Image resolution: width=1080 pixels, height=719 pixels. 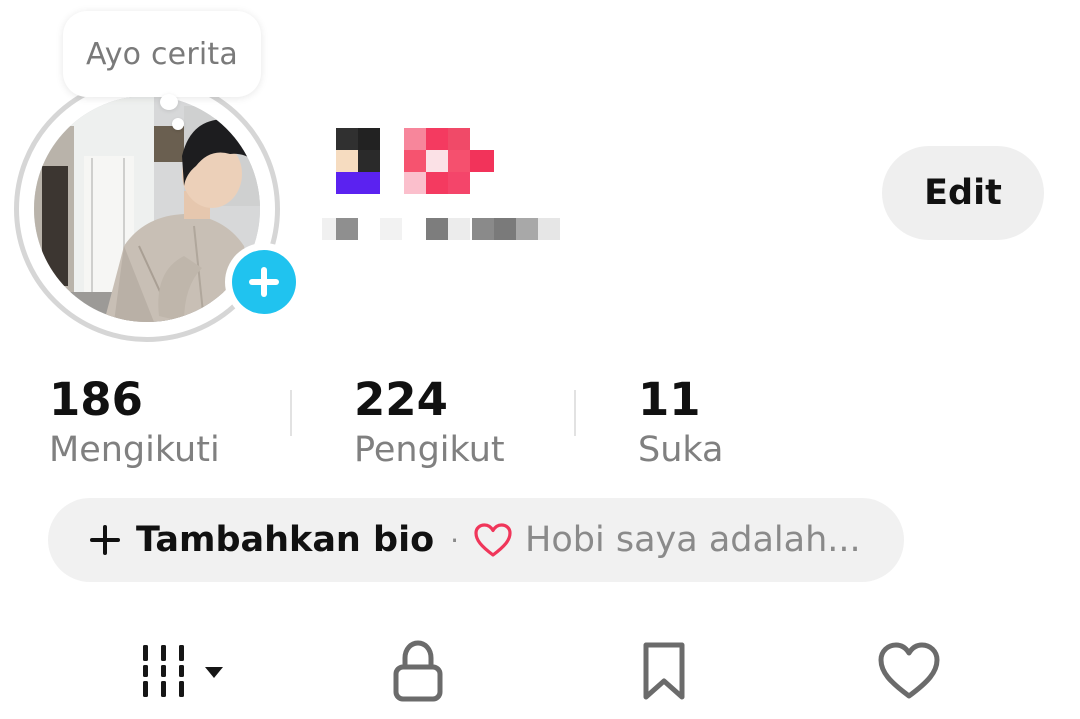 I want to click on avatar, so click(x=158, y=211).